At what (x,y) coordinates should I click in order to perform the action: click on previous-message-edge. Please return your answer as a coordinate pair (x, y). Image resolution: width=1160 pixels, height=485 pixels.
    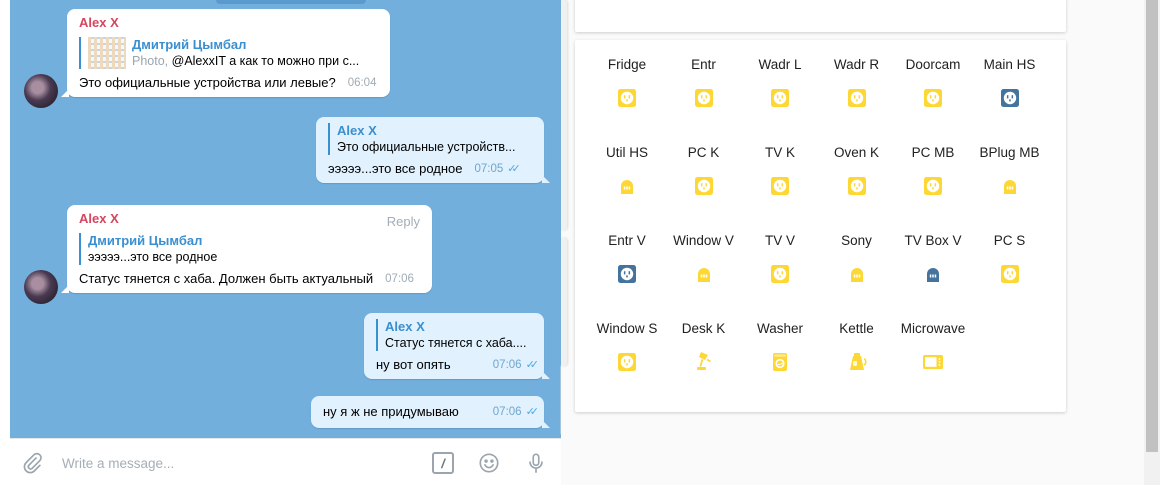
    Looking at the image, I should click on (291, 2).